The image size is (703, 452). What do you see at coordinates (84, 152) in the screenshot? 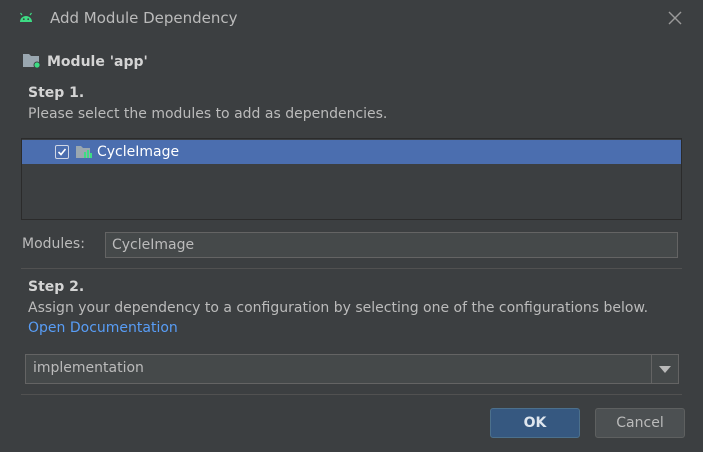
I see `module-library-icon` at bounding box center [84, 152].